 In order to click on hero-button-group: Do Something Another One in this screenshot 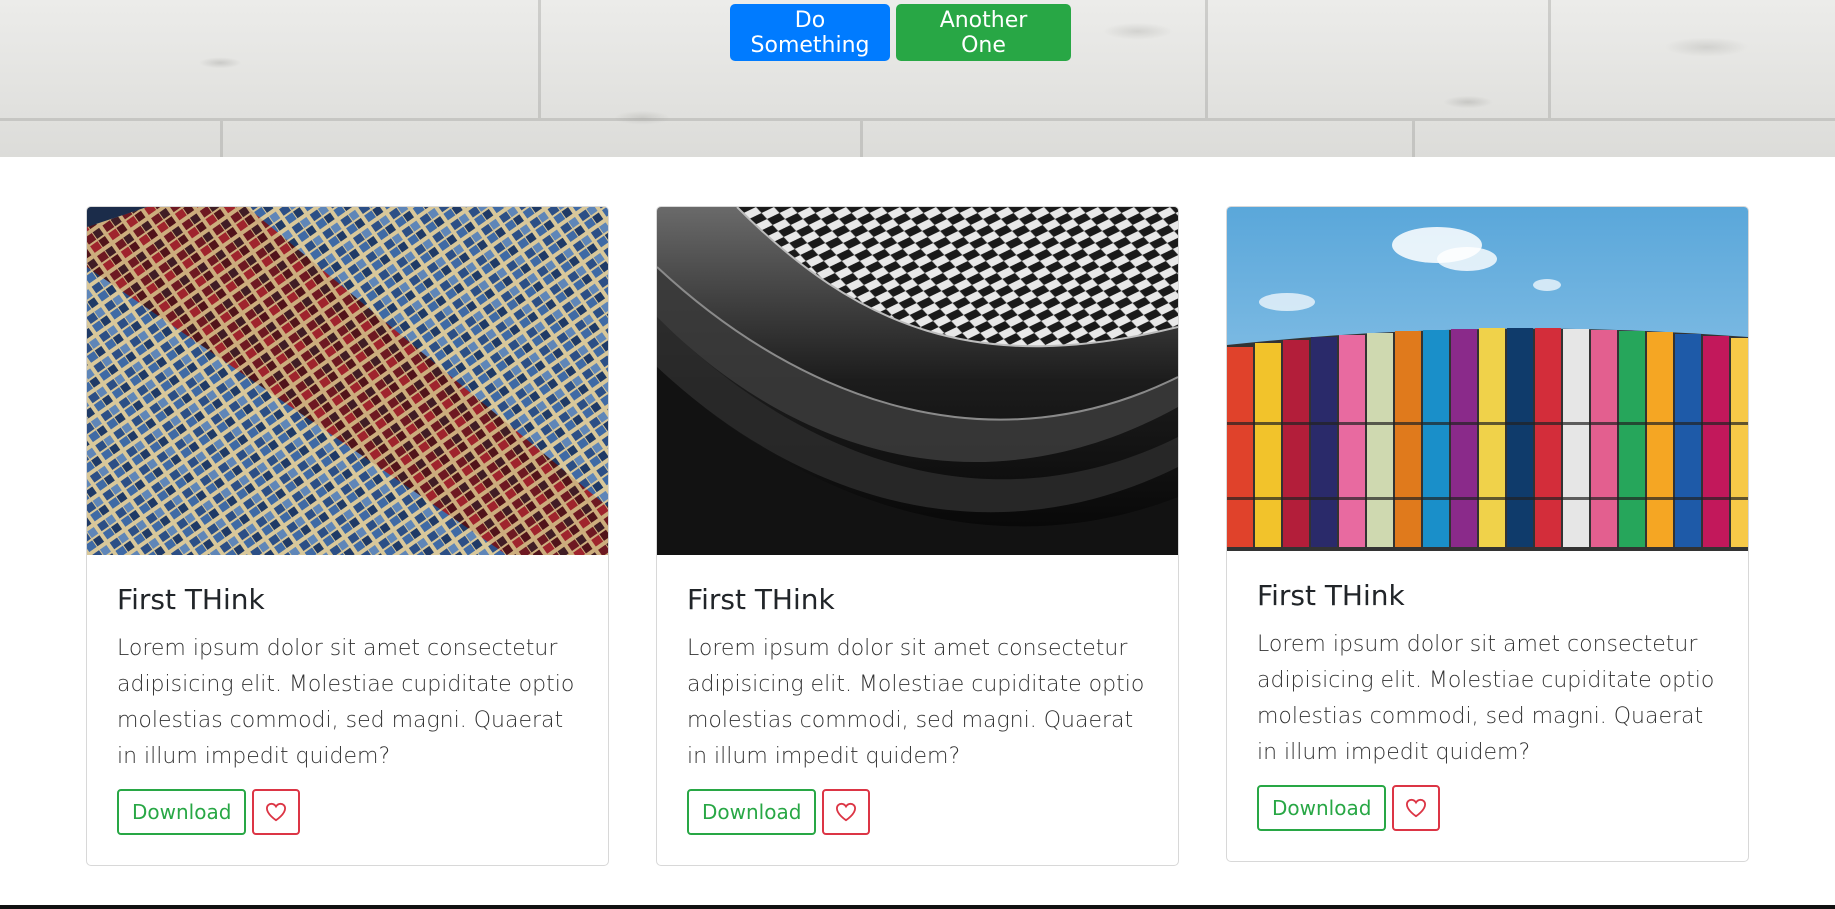, I will do `click(900, 32)`.